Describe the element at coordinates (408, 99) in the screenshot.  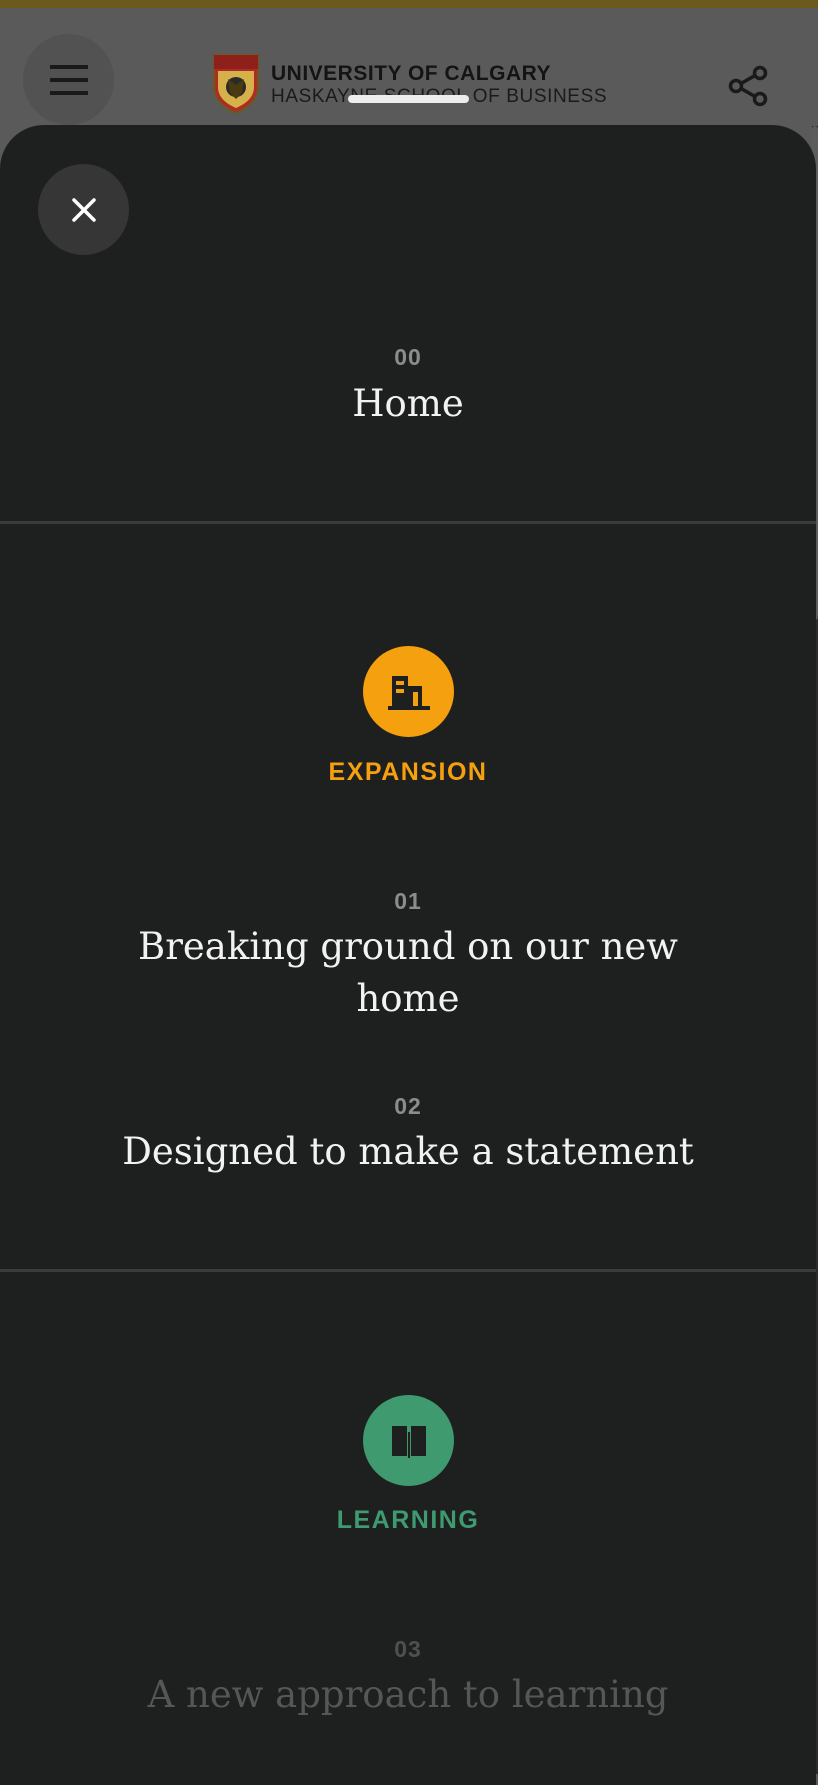
I see `sheet-drag-handle` at that location.